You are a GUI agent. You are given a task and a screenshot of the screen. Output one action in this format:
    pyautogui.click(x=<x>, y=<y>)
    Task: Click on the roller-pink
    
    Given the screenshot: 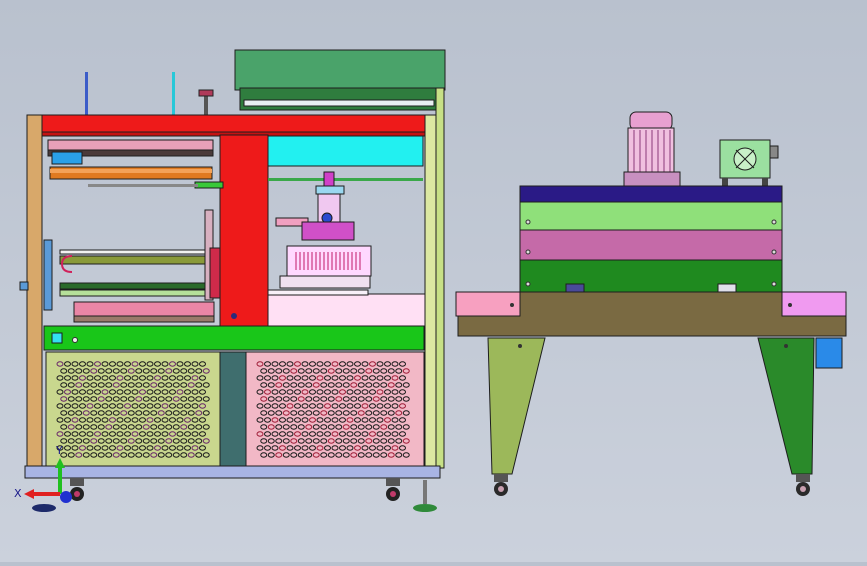 What is the action you would take?
    pyautogui.click(x=130, y=145)
    